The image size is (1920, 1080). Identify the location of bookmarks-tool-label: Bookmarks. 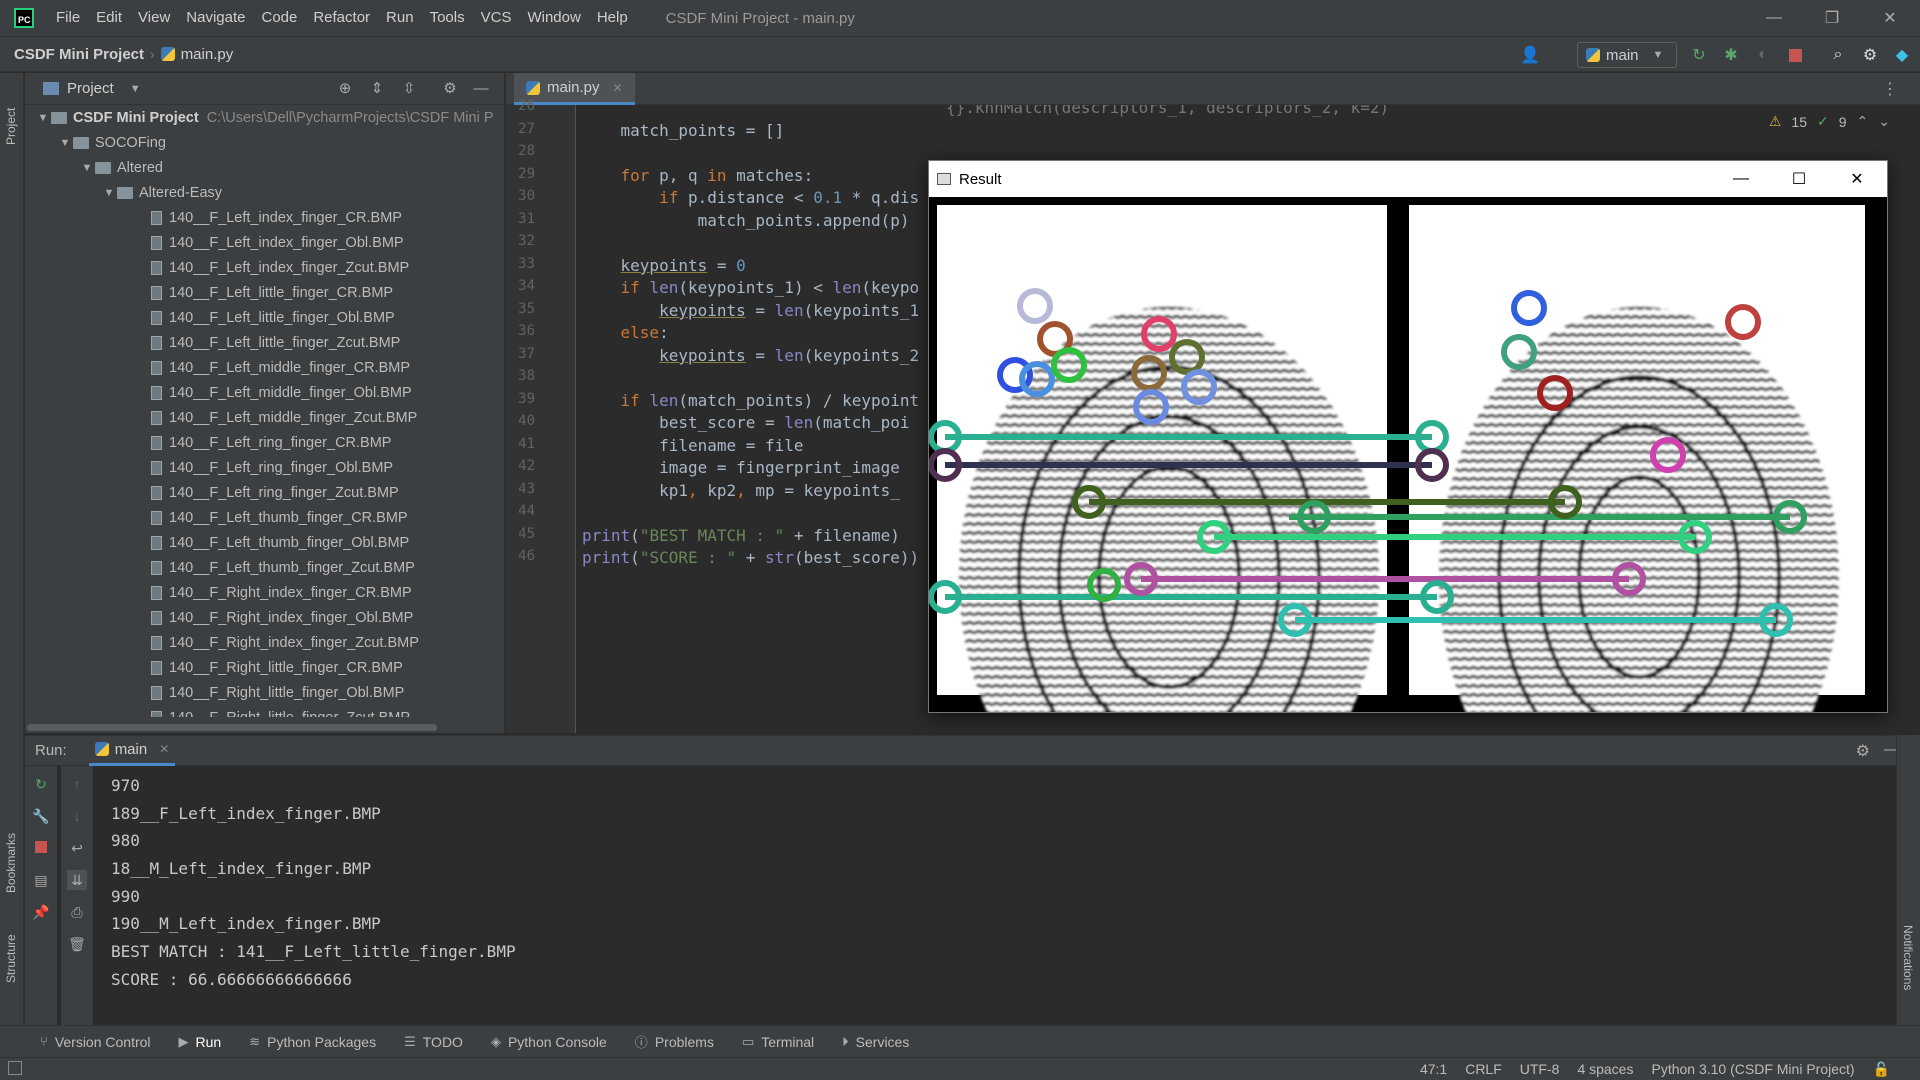
(11, 863).